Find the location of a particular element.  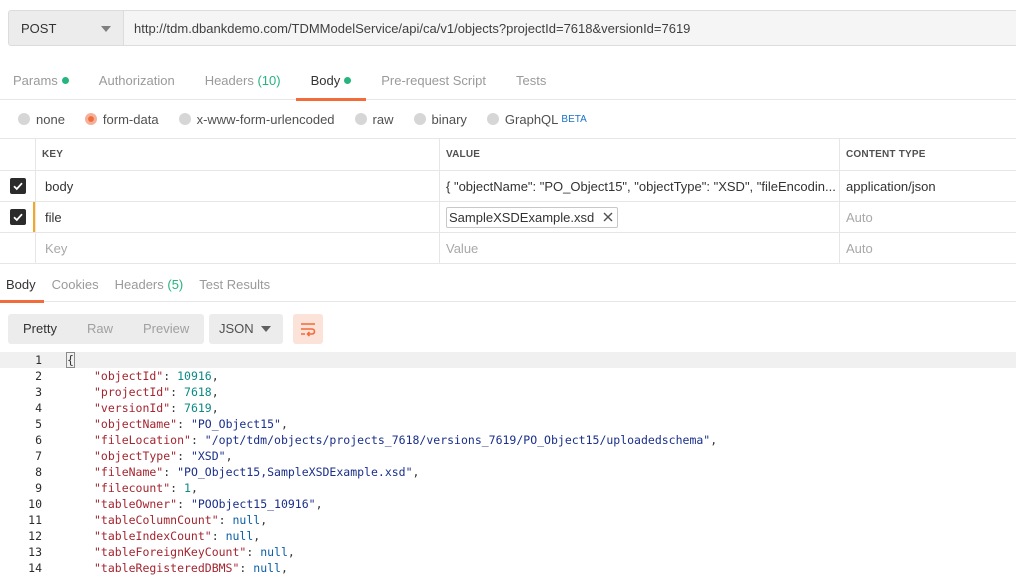

response-format-select: JSON is located at coordinates (246, 329).